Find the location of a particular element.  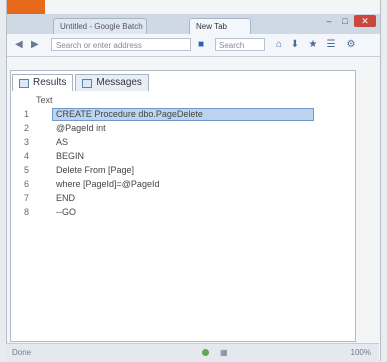

menu-icon: ☰ is located at coordinates (331, 44).